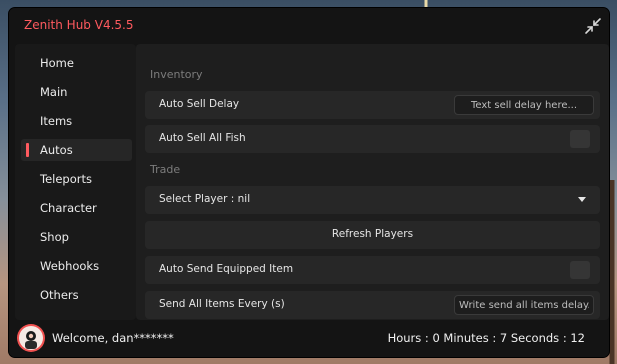  What do you see at coordinates (76, 150) in the screenshot?
I see `sidebar-item-autos: Autos` at bounding box center [76, 150].